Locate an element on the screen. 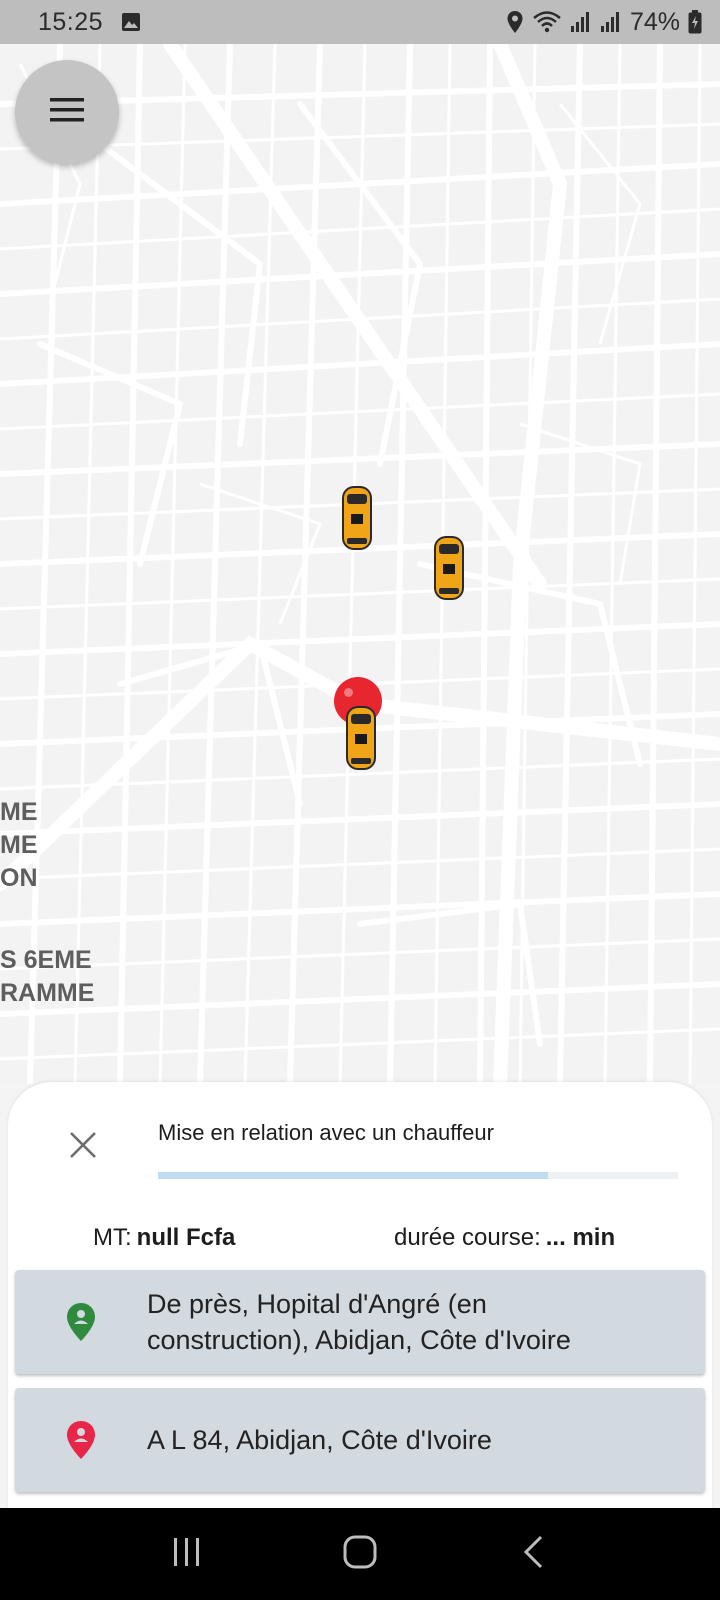 The image size is (720, 1600). recent-apps-button is located at coordinates (187, 1554).